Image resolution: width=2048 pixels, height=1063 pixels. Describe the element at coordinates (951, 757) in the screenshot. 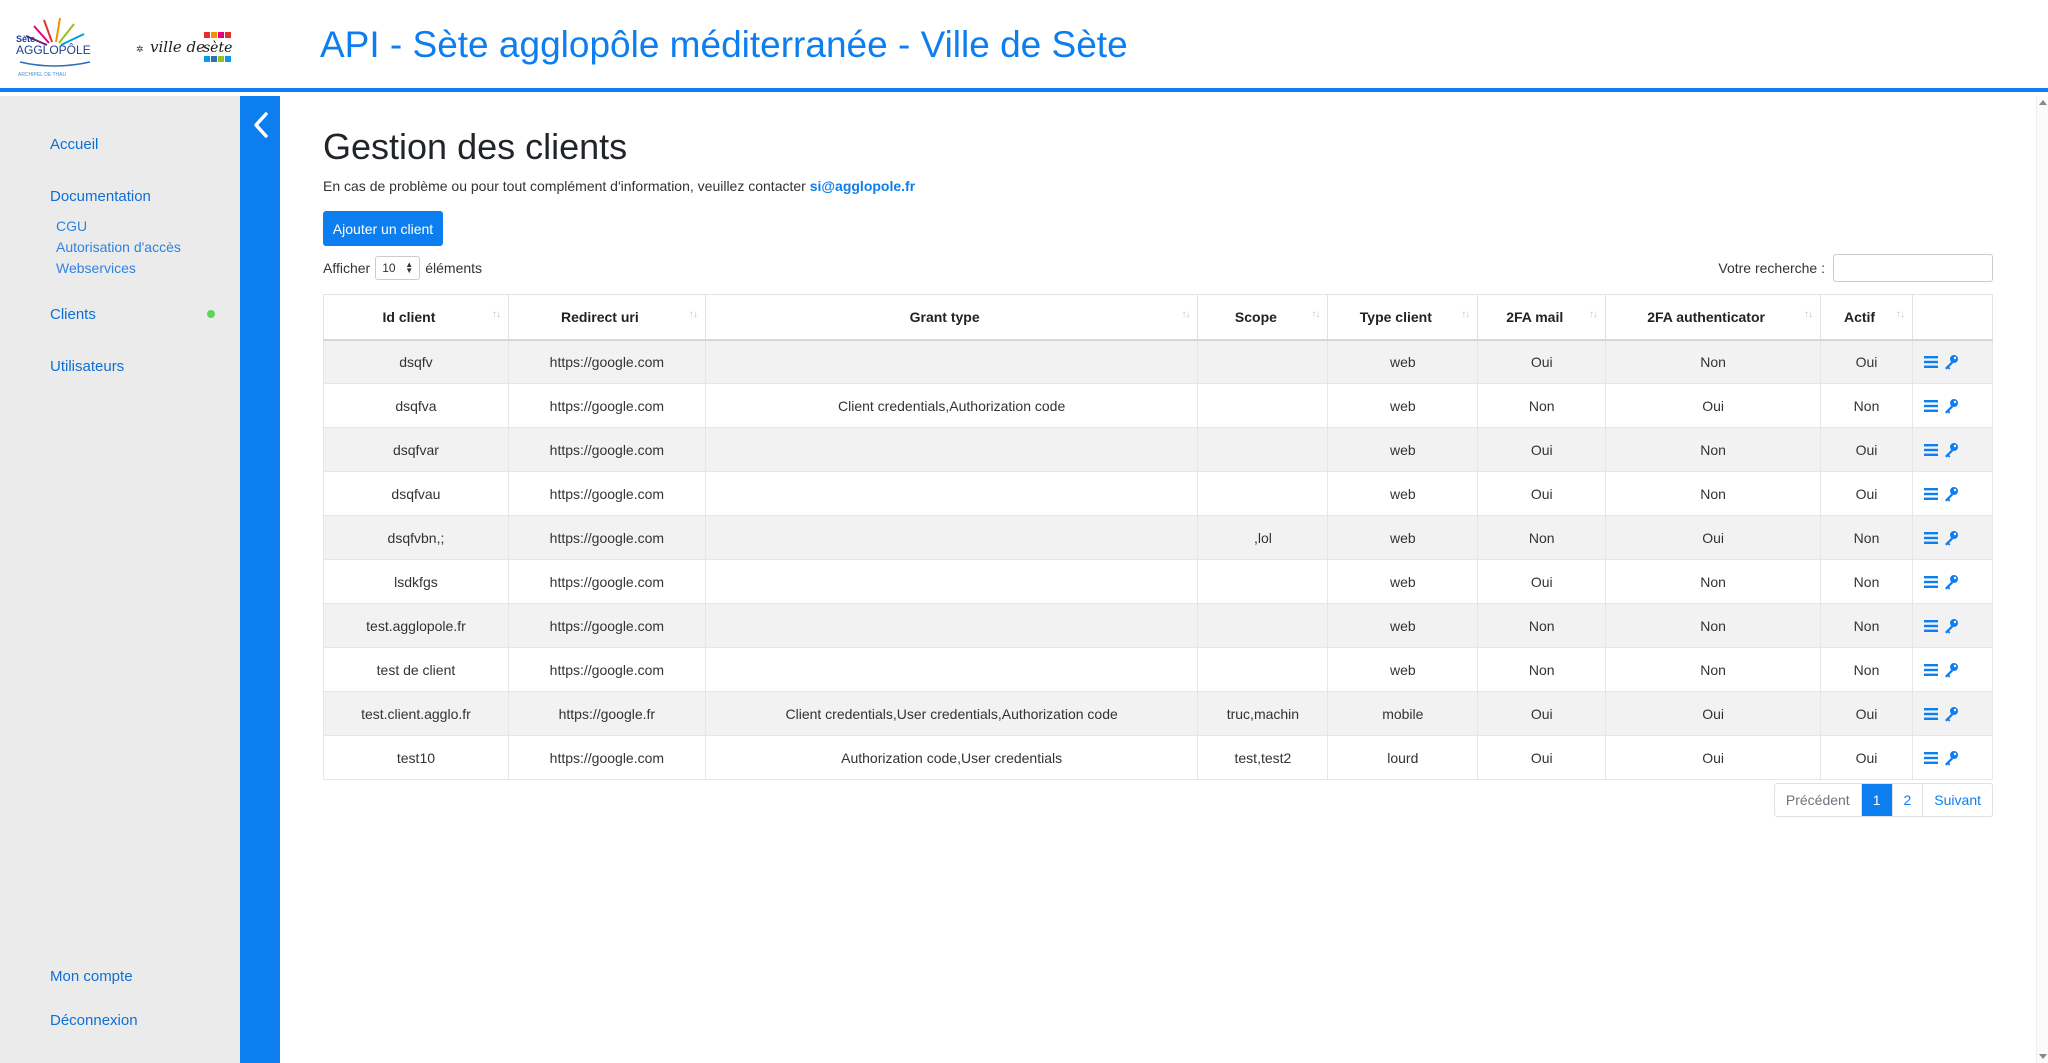

I see `cell-grant-type: Authorization code,User credentials` at that location.